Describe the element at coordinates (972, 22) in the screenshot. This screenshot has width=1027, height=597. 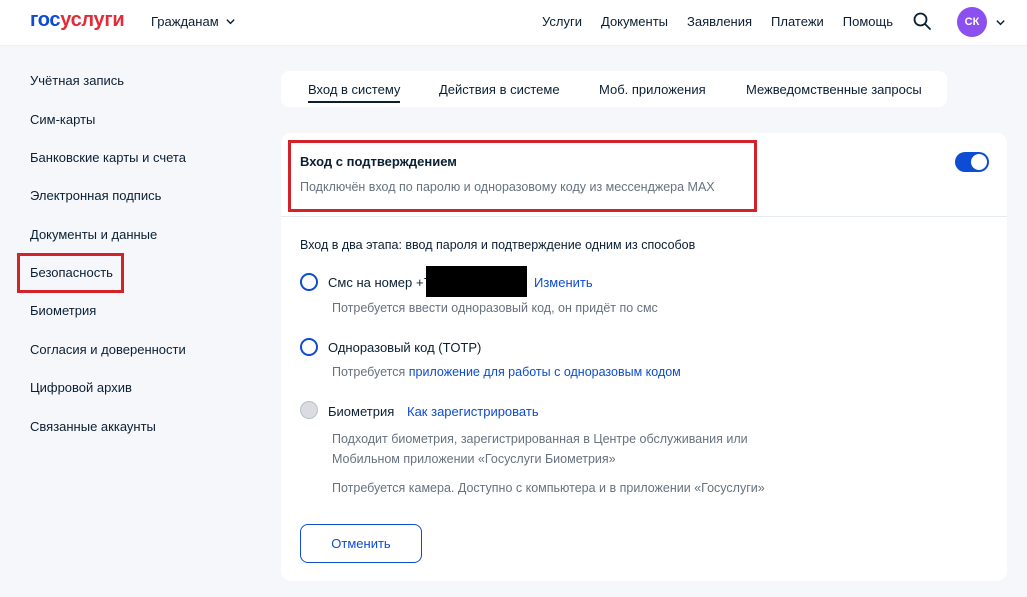
I see `avatar: СК` at that location.